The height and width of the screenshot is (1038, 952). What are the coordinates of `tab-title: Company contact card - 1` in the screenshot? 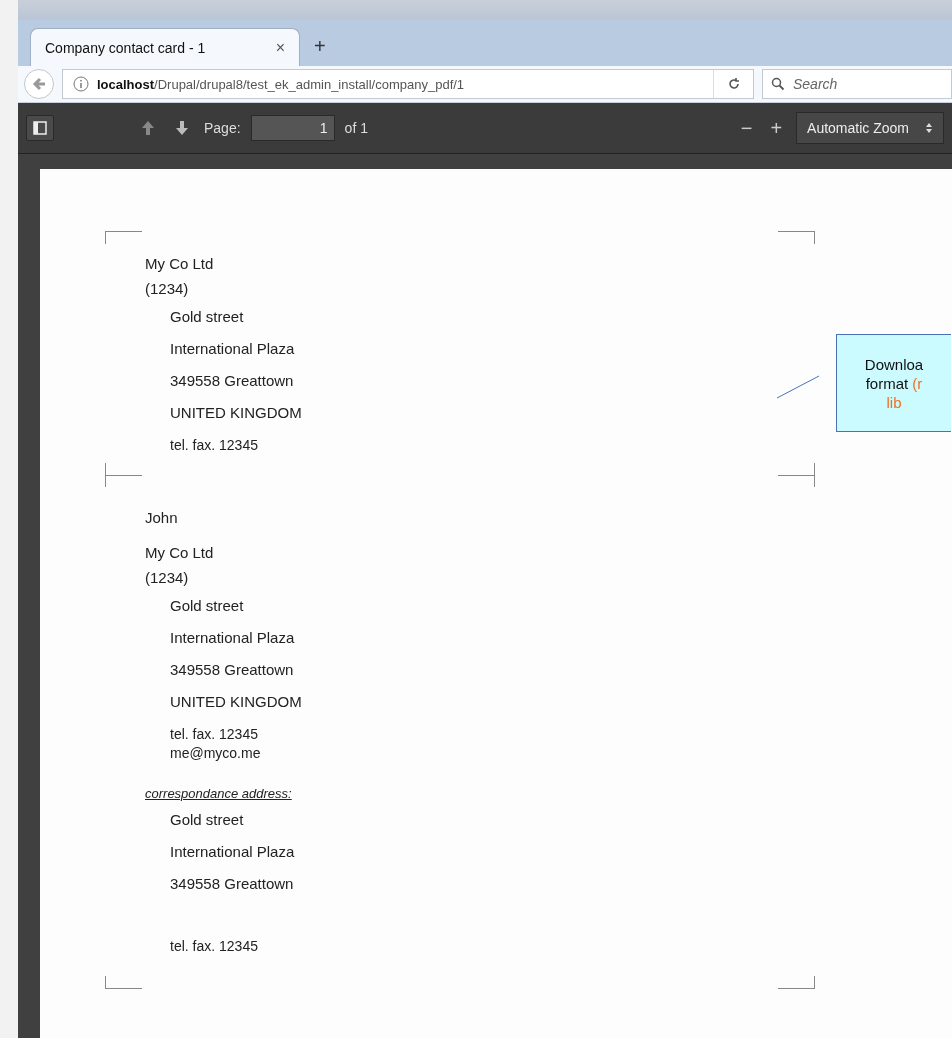 It's located at (125, 47).